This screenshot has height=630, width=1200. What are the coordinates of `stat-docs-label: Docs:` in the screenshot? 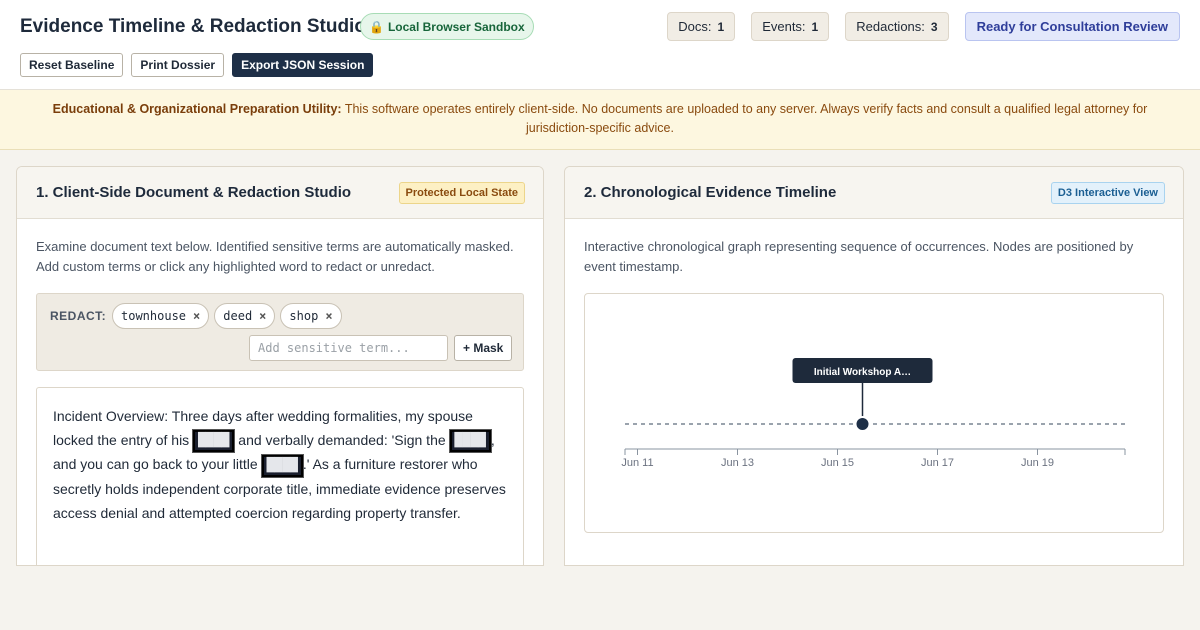 It's located at (695, 26).